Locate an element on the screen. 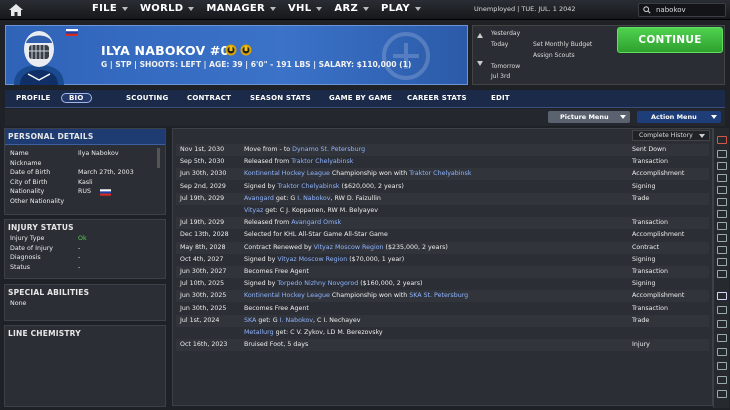 Image resolution: width=730 pixels, height=410 pixels. nationality-link: RUS is located at coordinates (84, 191).